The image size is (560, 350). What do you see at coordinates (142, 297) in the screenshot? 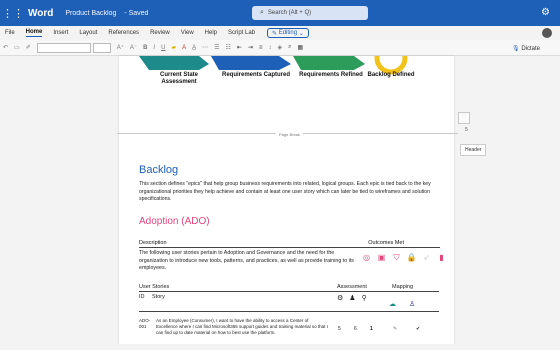
I see `id-label: ID` at bounding box center [142, 297].